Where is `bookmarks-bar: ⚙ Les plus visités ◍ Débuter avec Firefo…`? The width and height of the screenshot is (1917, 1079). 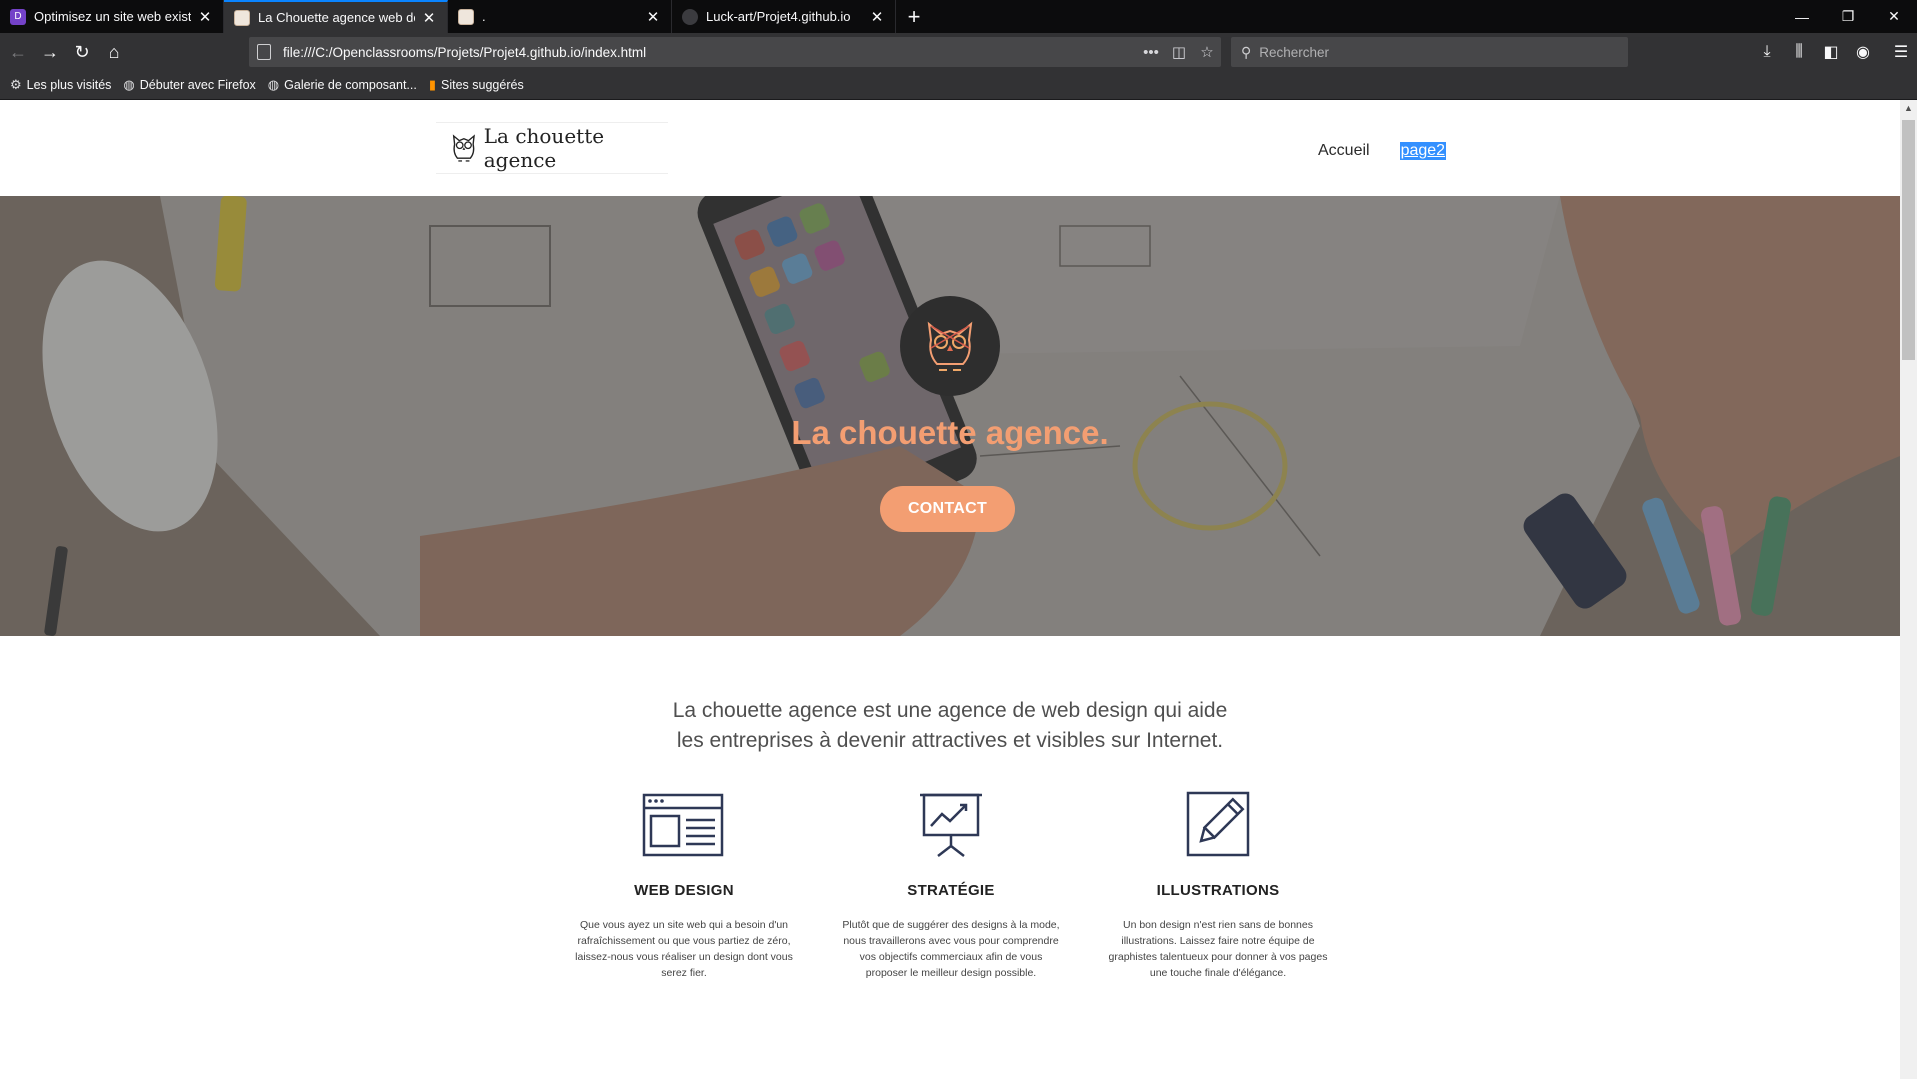 bookmarks-bar: ⚙ Les plus visités ◍ Débuter avec Firefo… is located at coordinates (958, 85).